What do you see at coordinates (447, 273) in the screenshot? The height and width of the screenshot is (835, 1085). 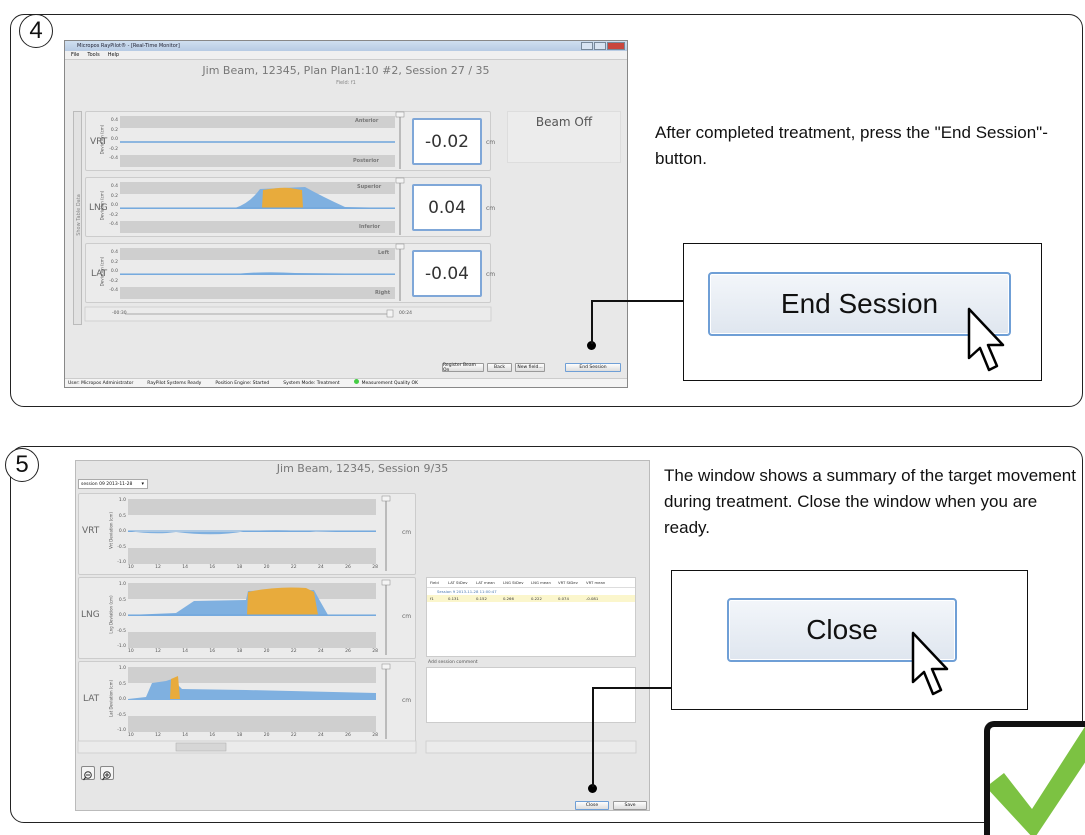 I see `lat-readout: -0.04` at bounding box center [447, 273].